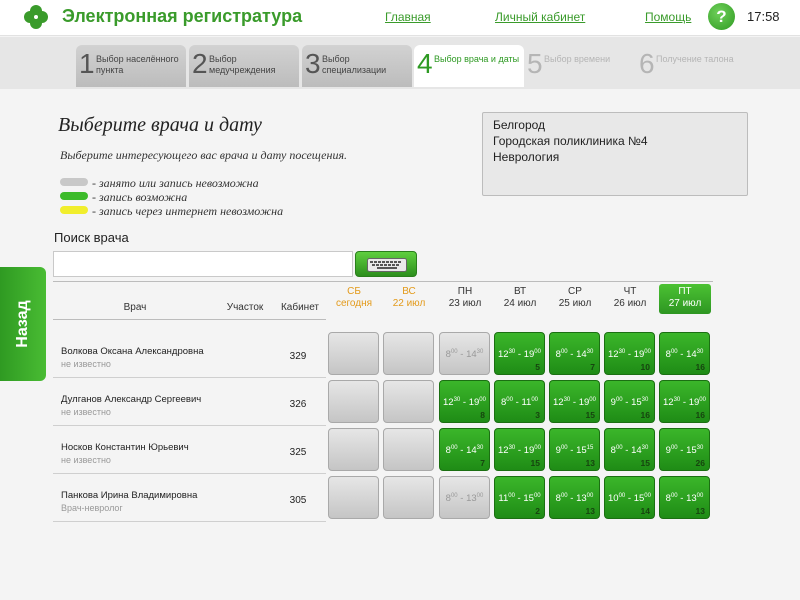 Image resolution: width=800 pixels, height=600 pixels. Describe the element at coordinates (645, 511) in the screenshot. I see `free-slots-count: 14` at that location.